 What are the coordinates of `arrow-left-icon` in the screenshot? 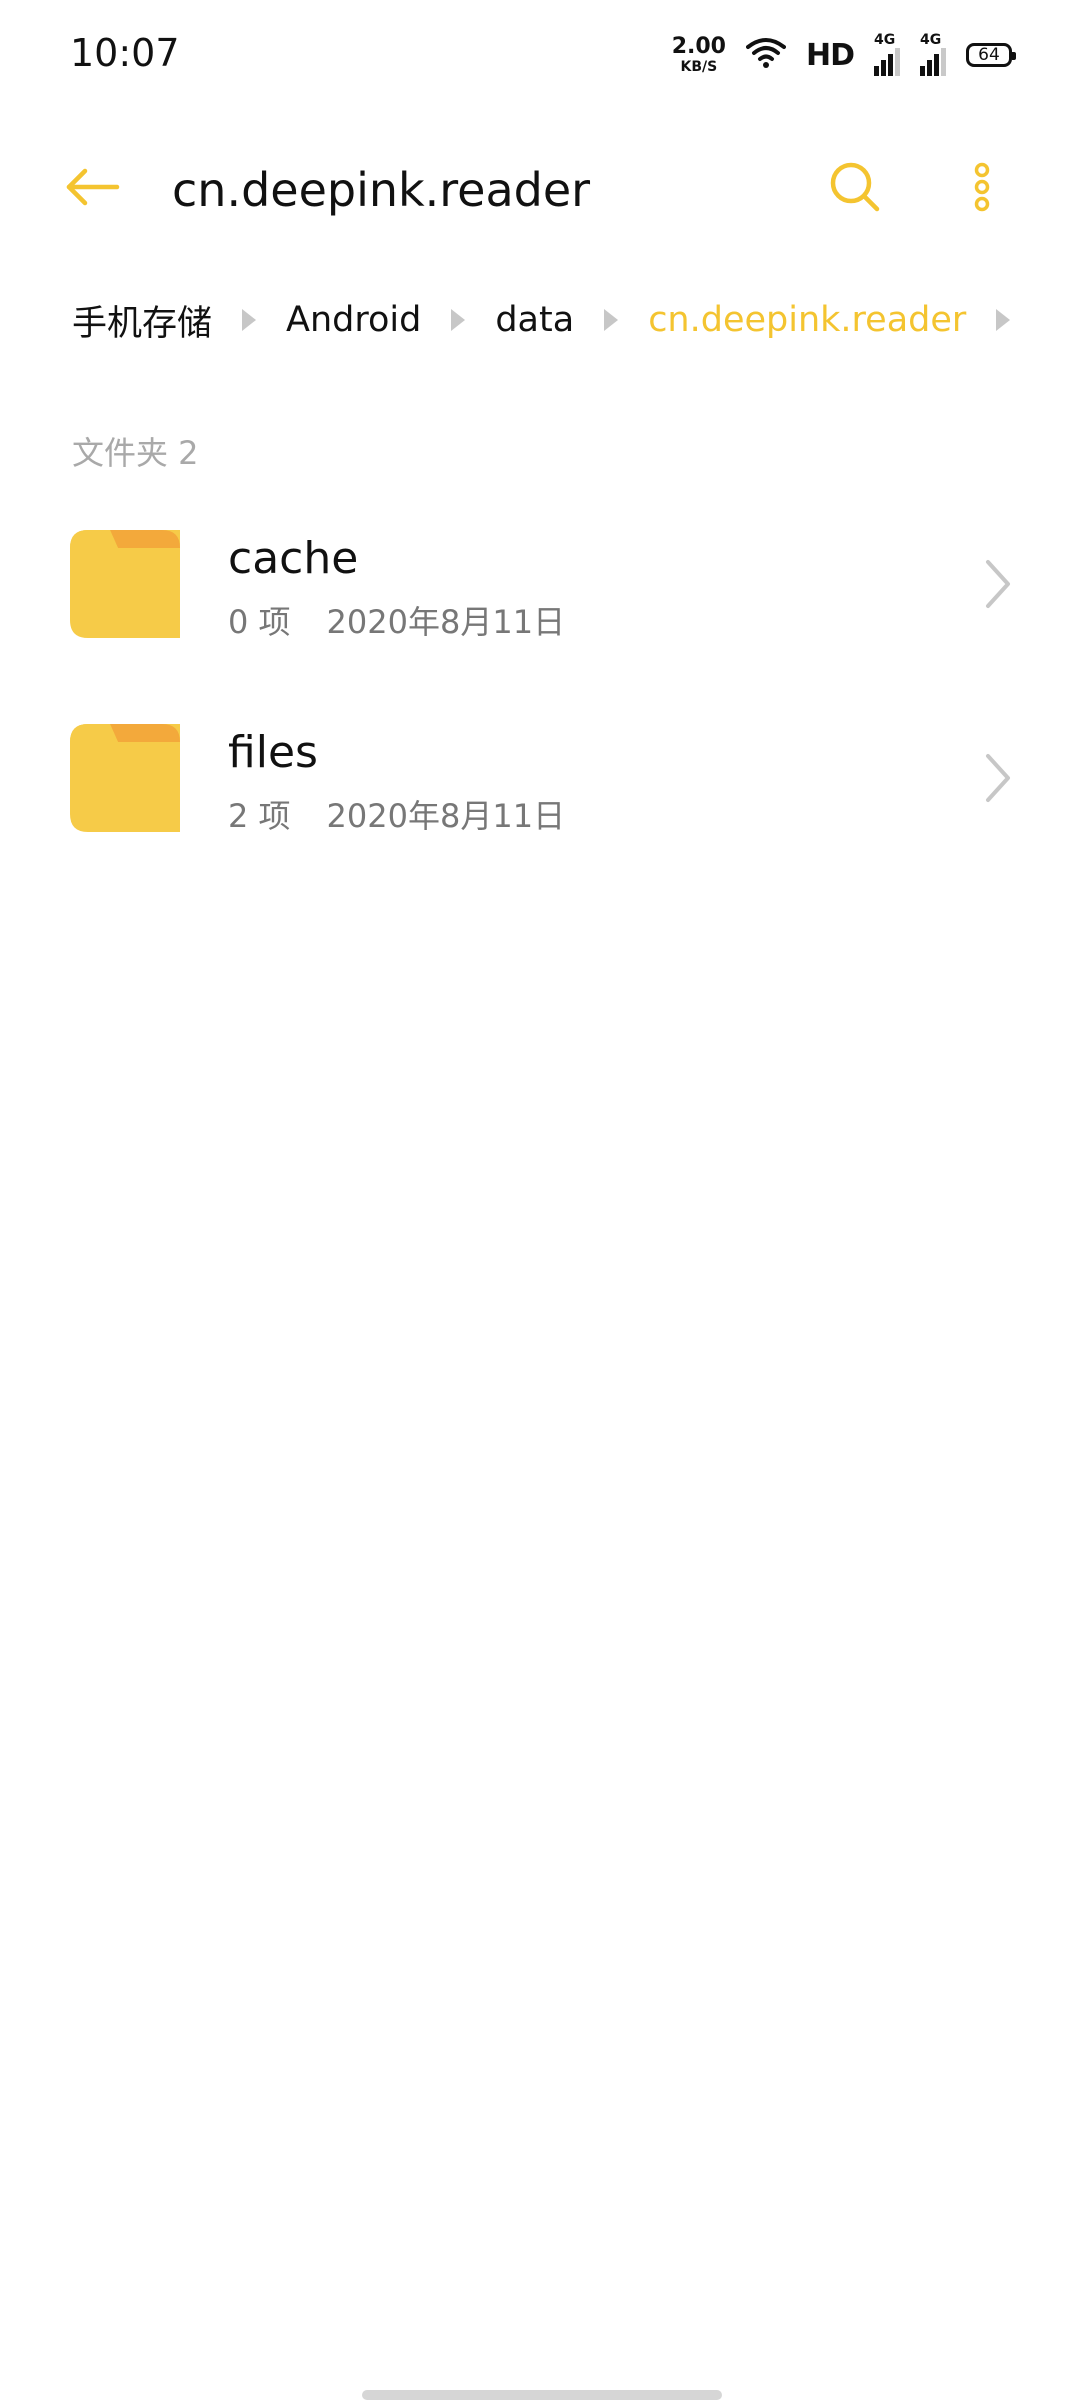 It's located at (93, 189).